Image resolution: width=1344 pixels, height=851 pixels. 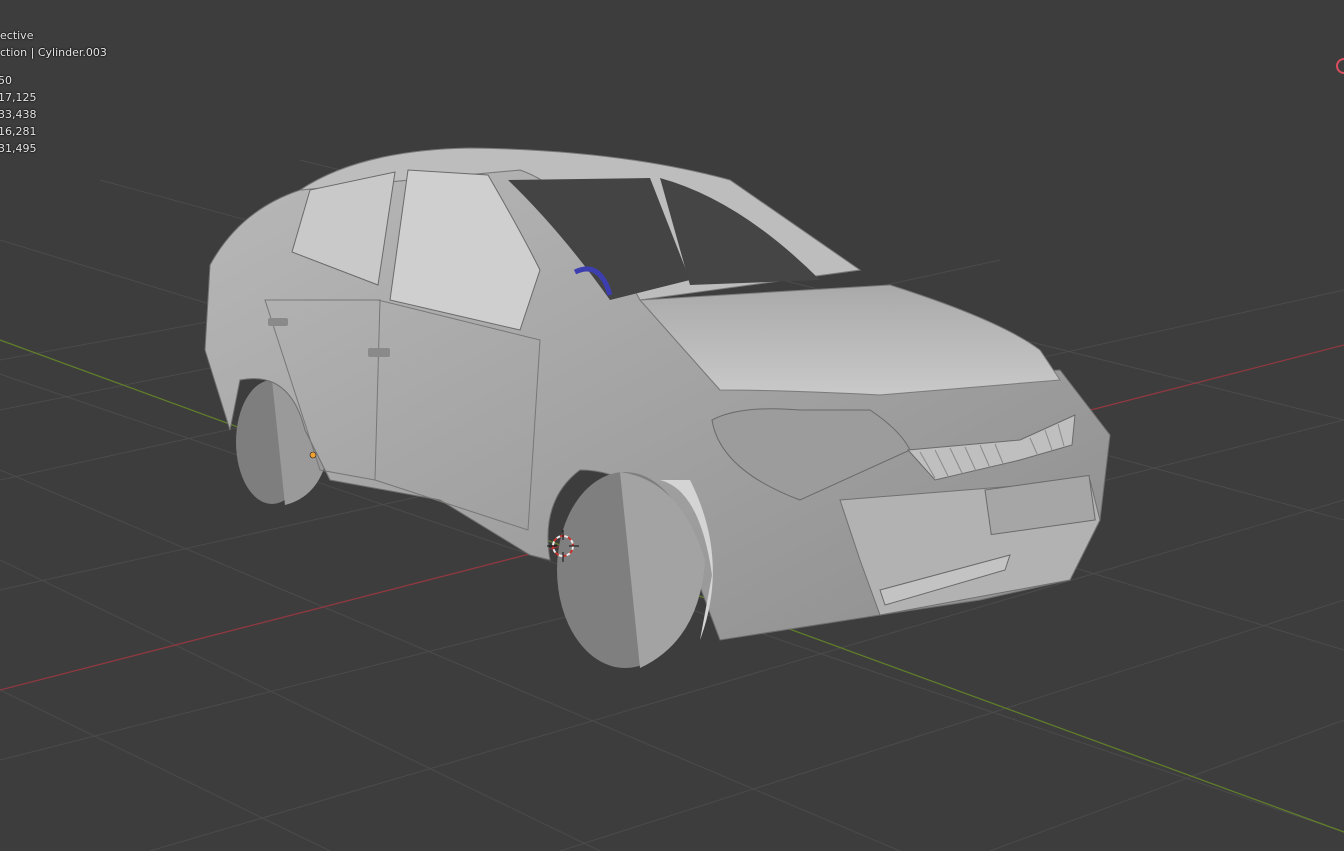 I want to click on stat-vertices: 17,125, so click(x=18, y=97).